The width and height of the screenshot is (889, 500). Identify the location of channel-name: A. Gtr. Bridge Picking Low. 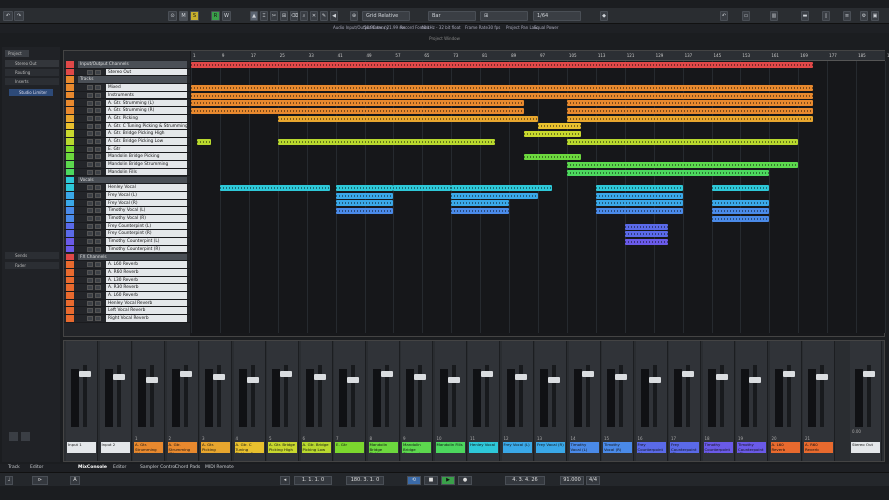
(316, 447).